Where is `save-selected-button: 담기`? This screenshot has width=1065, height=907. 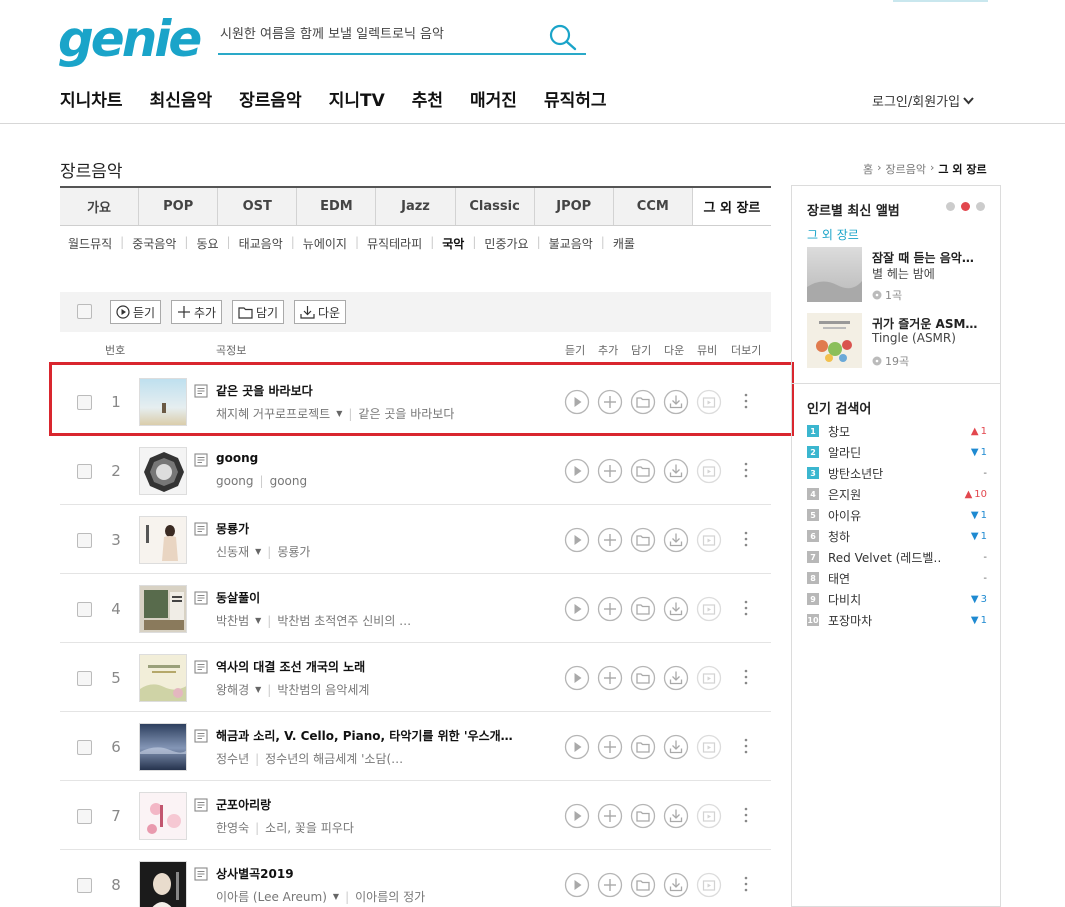
save-selected-button: 담기 is located at coordinates (258, 312).